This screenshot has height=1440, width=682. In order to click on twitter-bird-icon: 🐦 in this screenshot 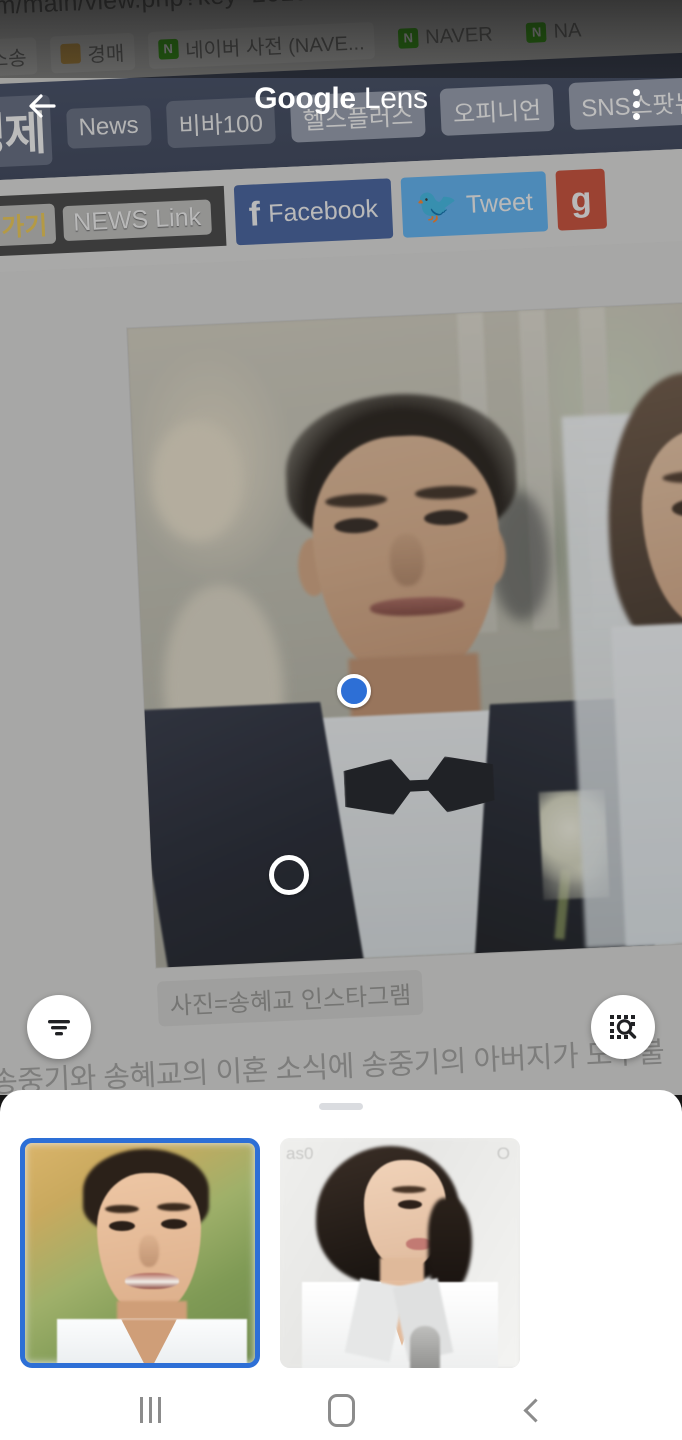, I will do `click(437, 206)`.